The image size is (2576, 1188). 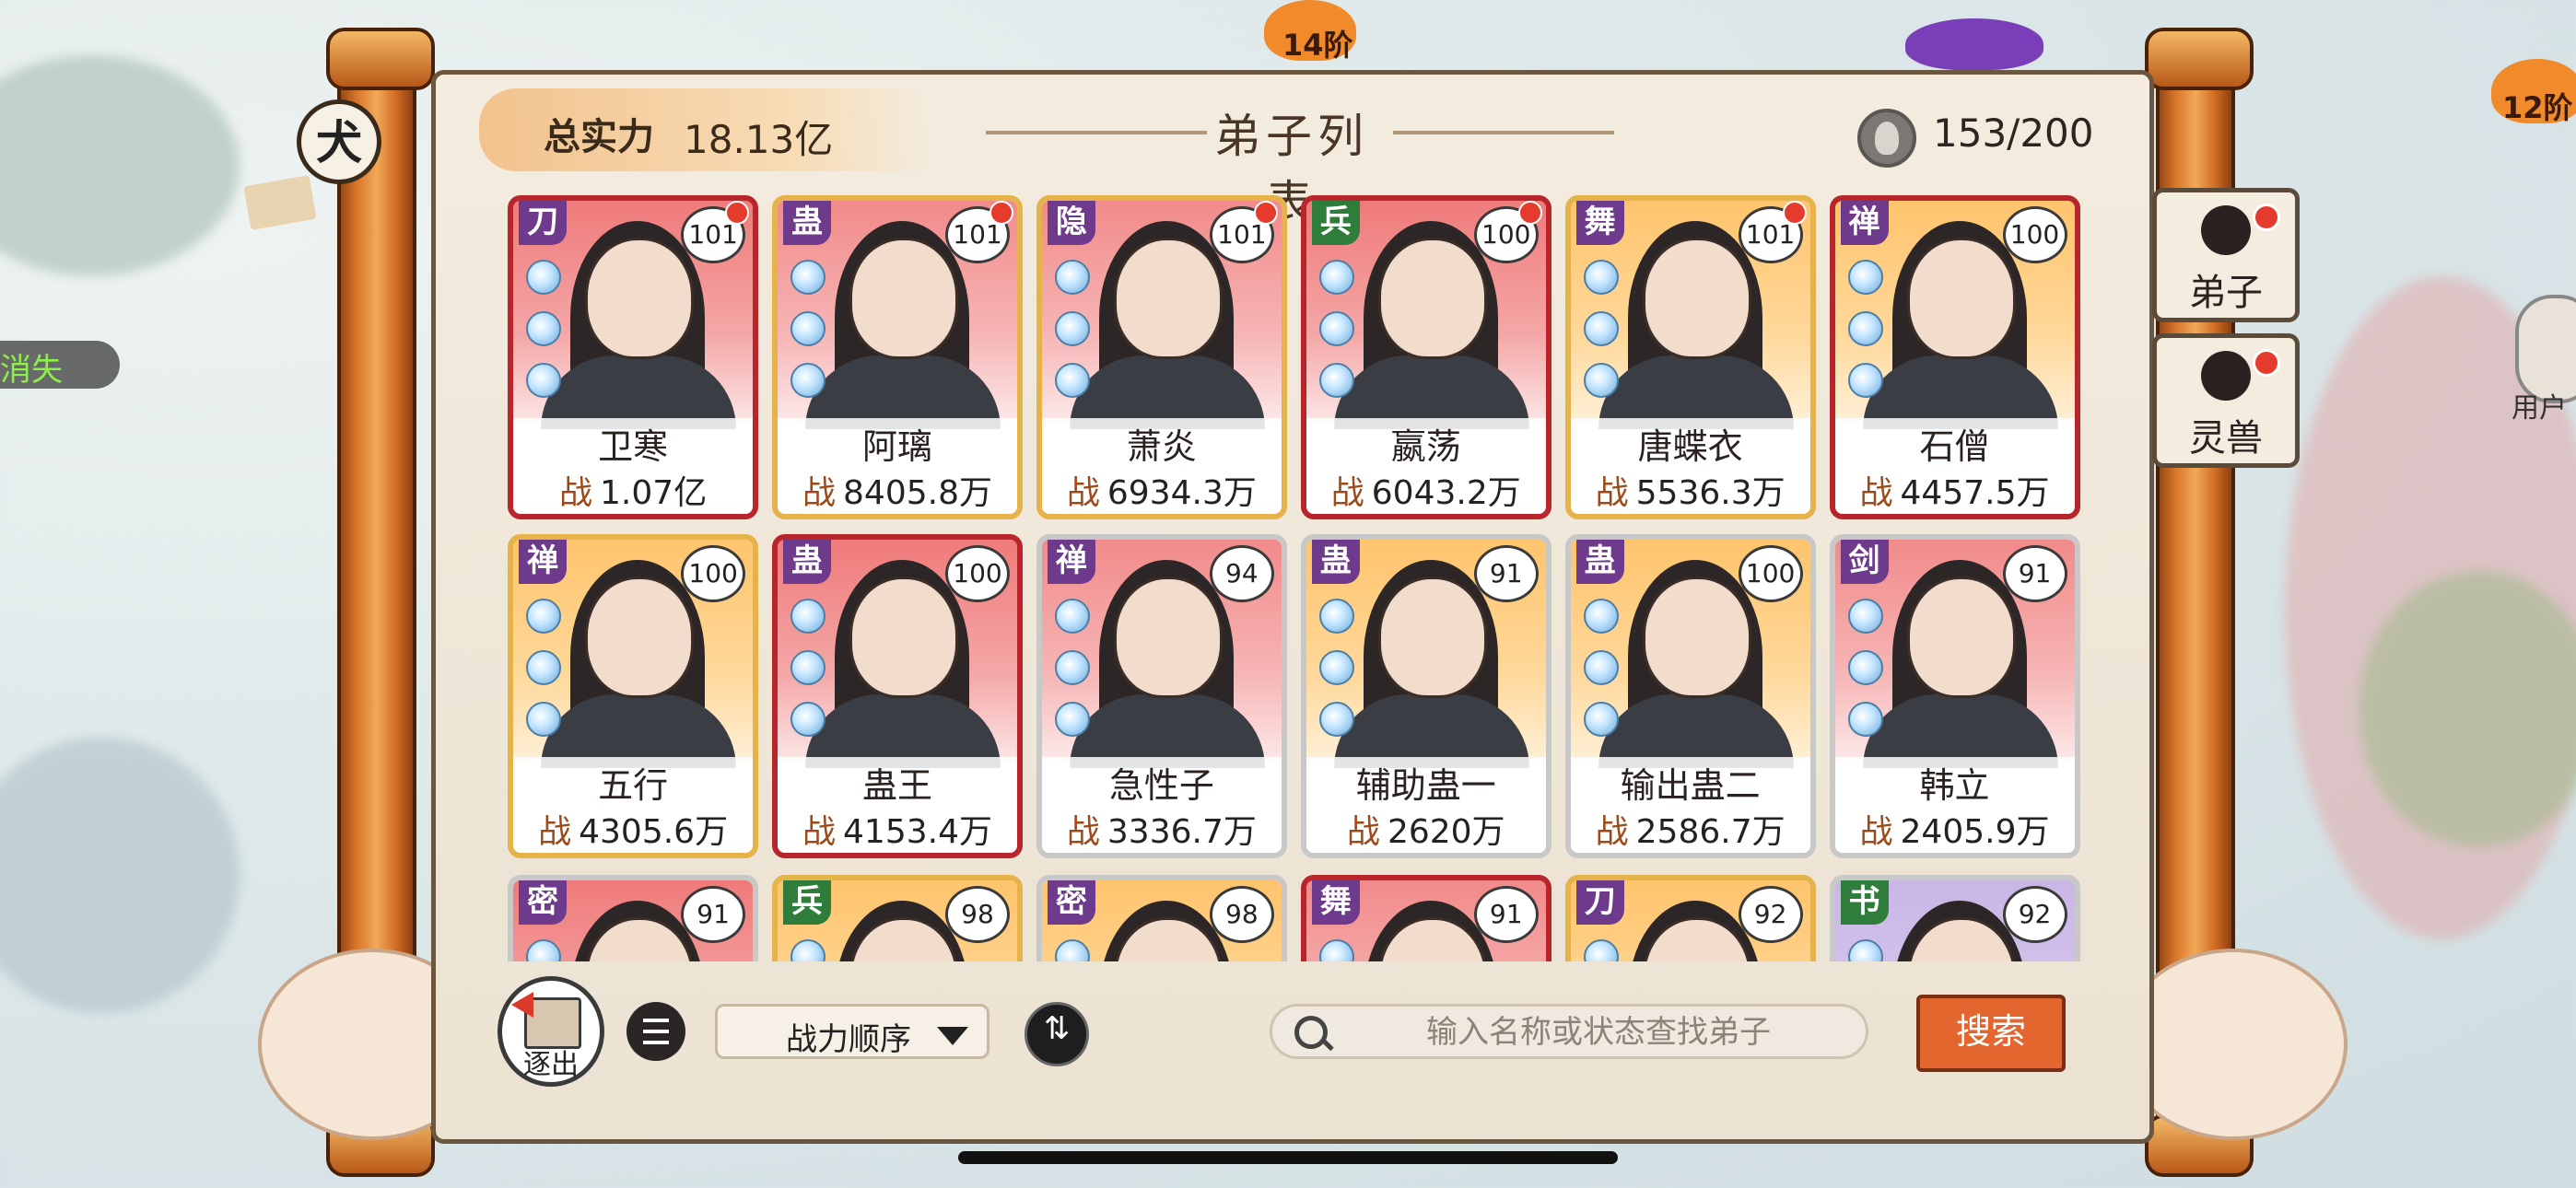 I want to click on disciple-card: 刀 92, so click(x=1690, y=918).